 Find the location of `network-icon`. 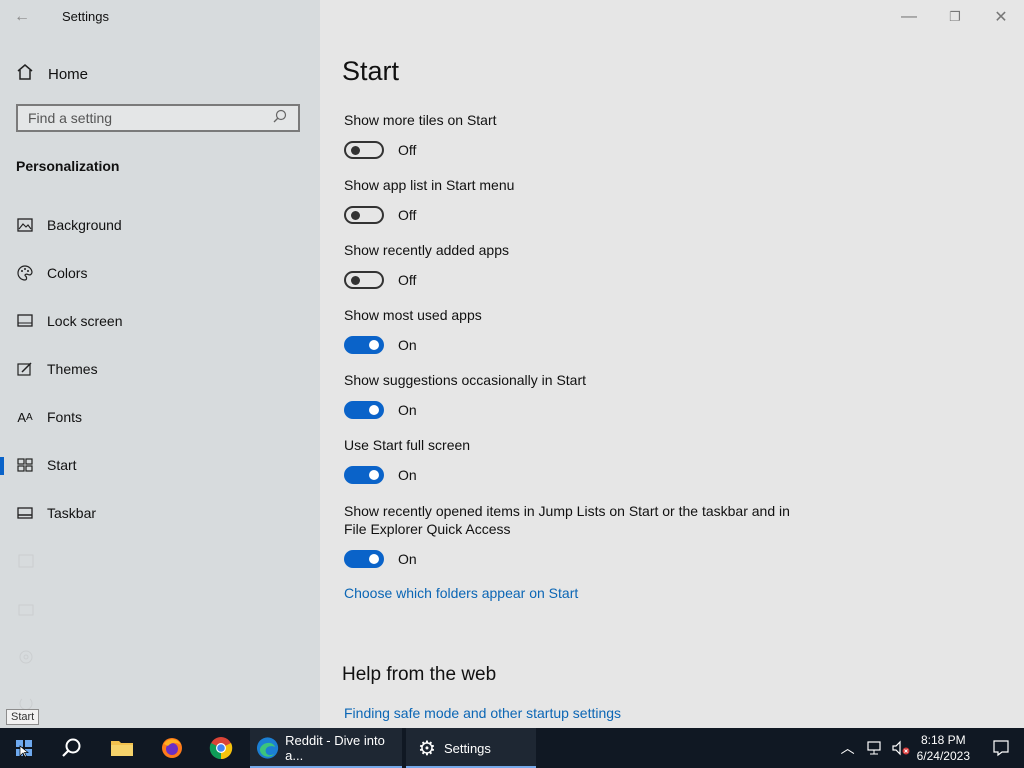

network-icon is located at coordinates (874, 748).